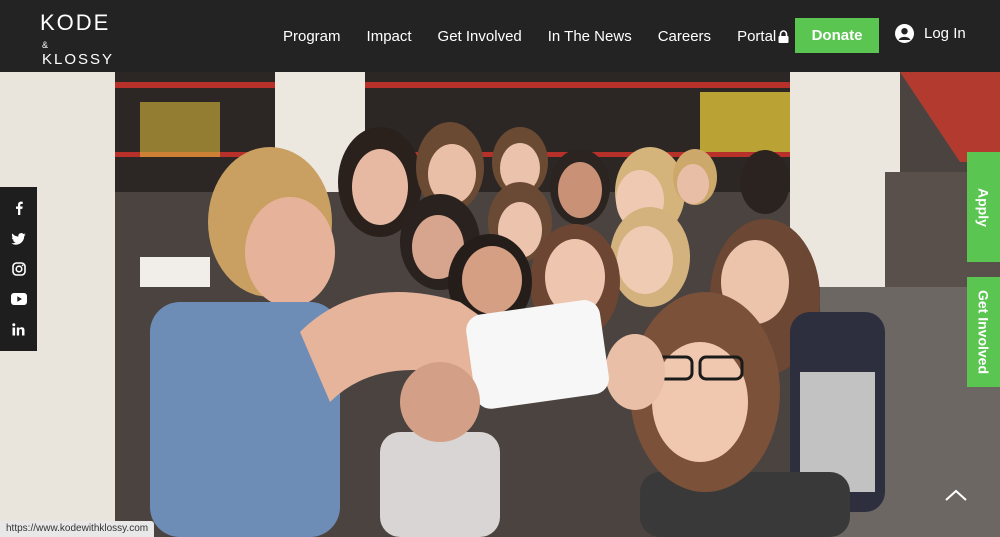 The height and width of the screenshot is (537, 1000). I want to click on nav-portal: Portal, so click(763, 36).